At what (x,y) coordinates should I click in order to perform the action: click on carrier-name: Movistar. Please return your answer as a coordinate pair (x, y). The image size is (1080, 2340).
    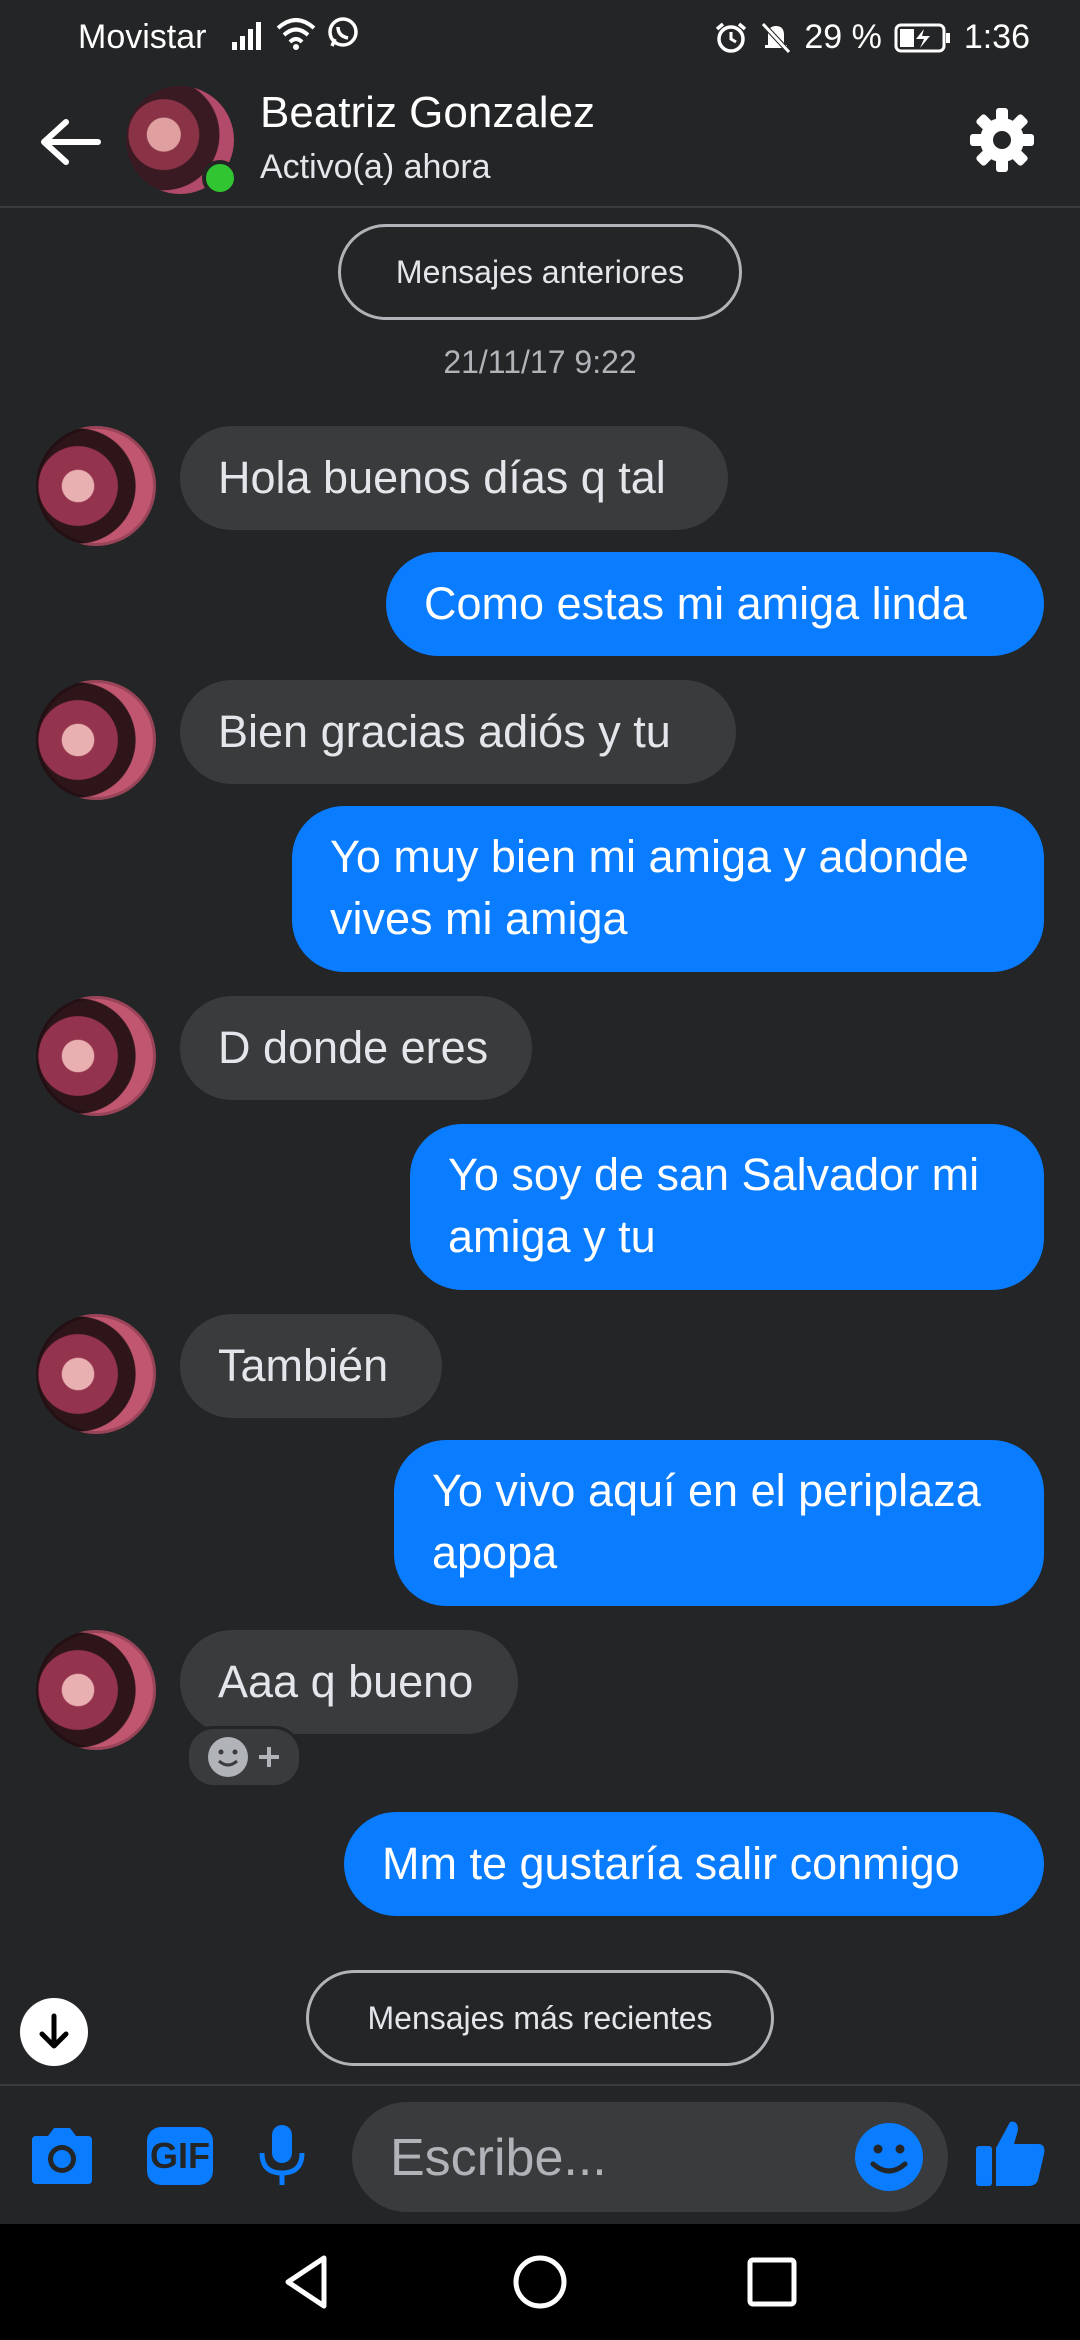
    Looking at the image, I should click on (142, 37).